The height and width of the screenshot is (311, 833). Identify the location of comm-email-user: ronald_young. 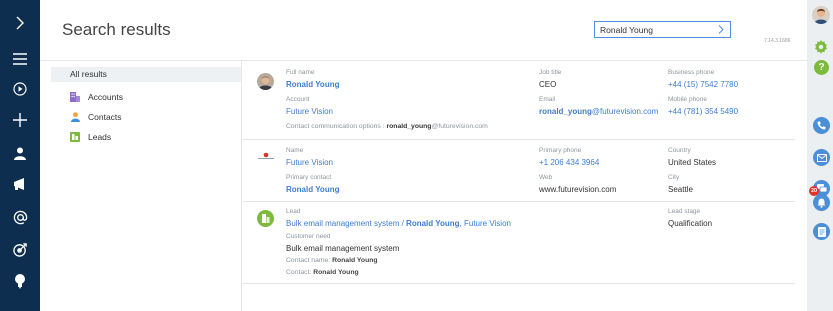
(409, 126).